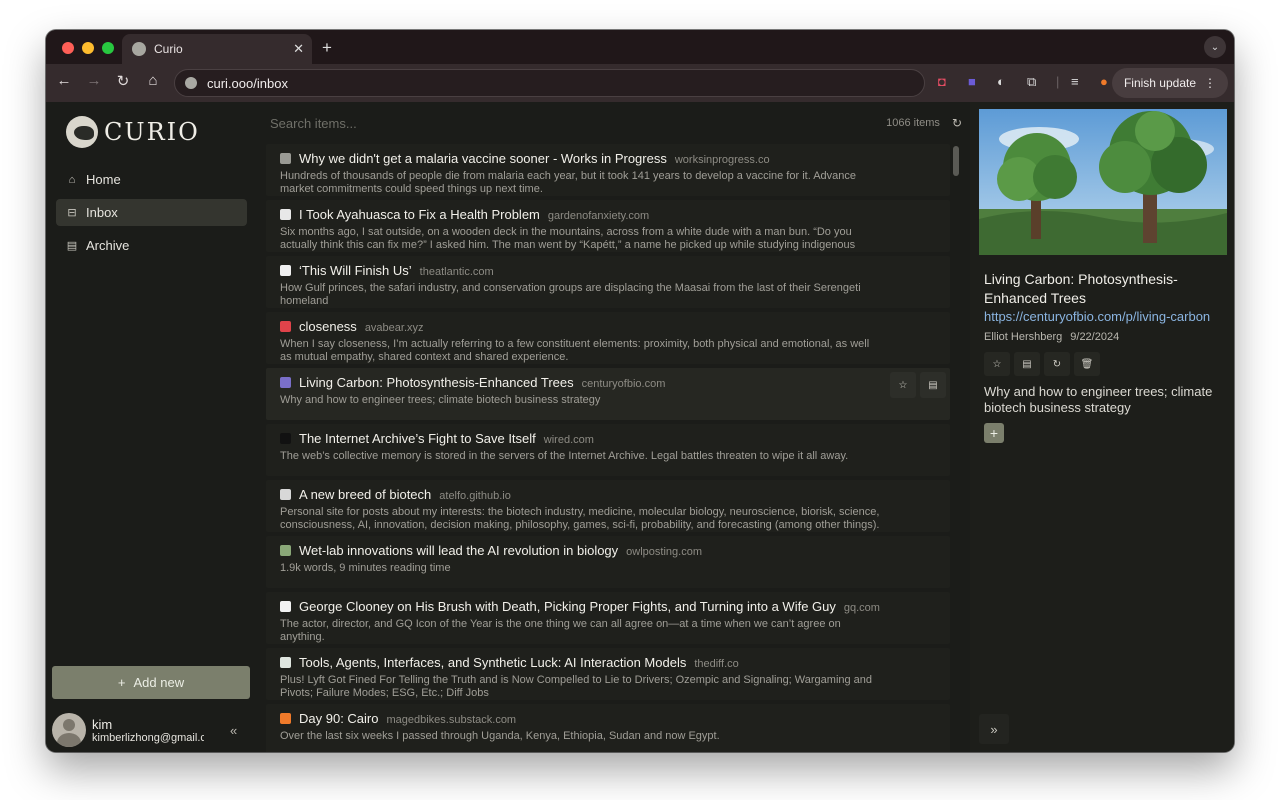  What do you see at coordinates (419, 214) in the screenshot?
I see `list-item-title: I Took Ayahuasca to Fix a Health Problem` at bounding box center [419, 214].